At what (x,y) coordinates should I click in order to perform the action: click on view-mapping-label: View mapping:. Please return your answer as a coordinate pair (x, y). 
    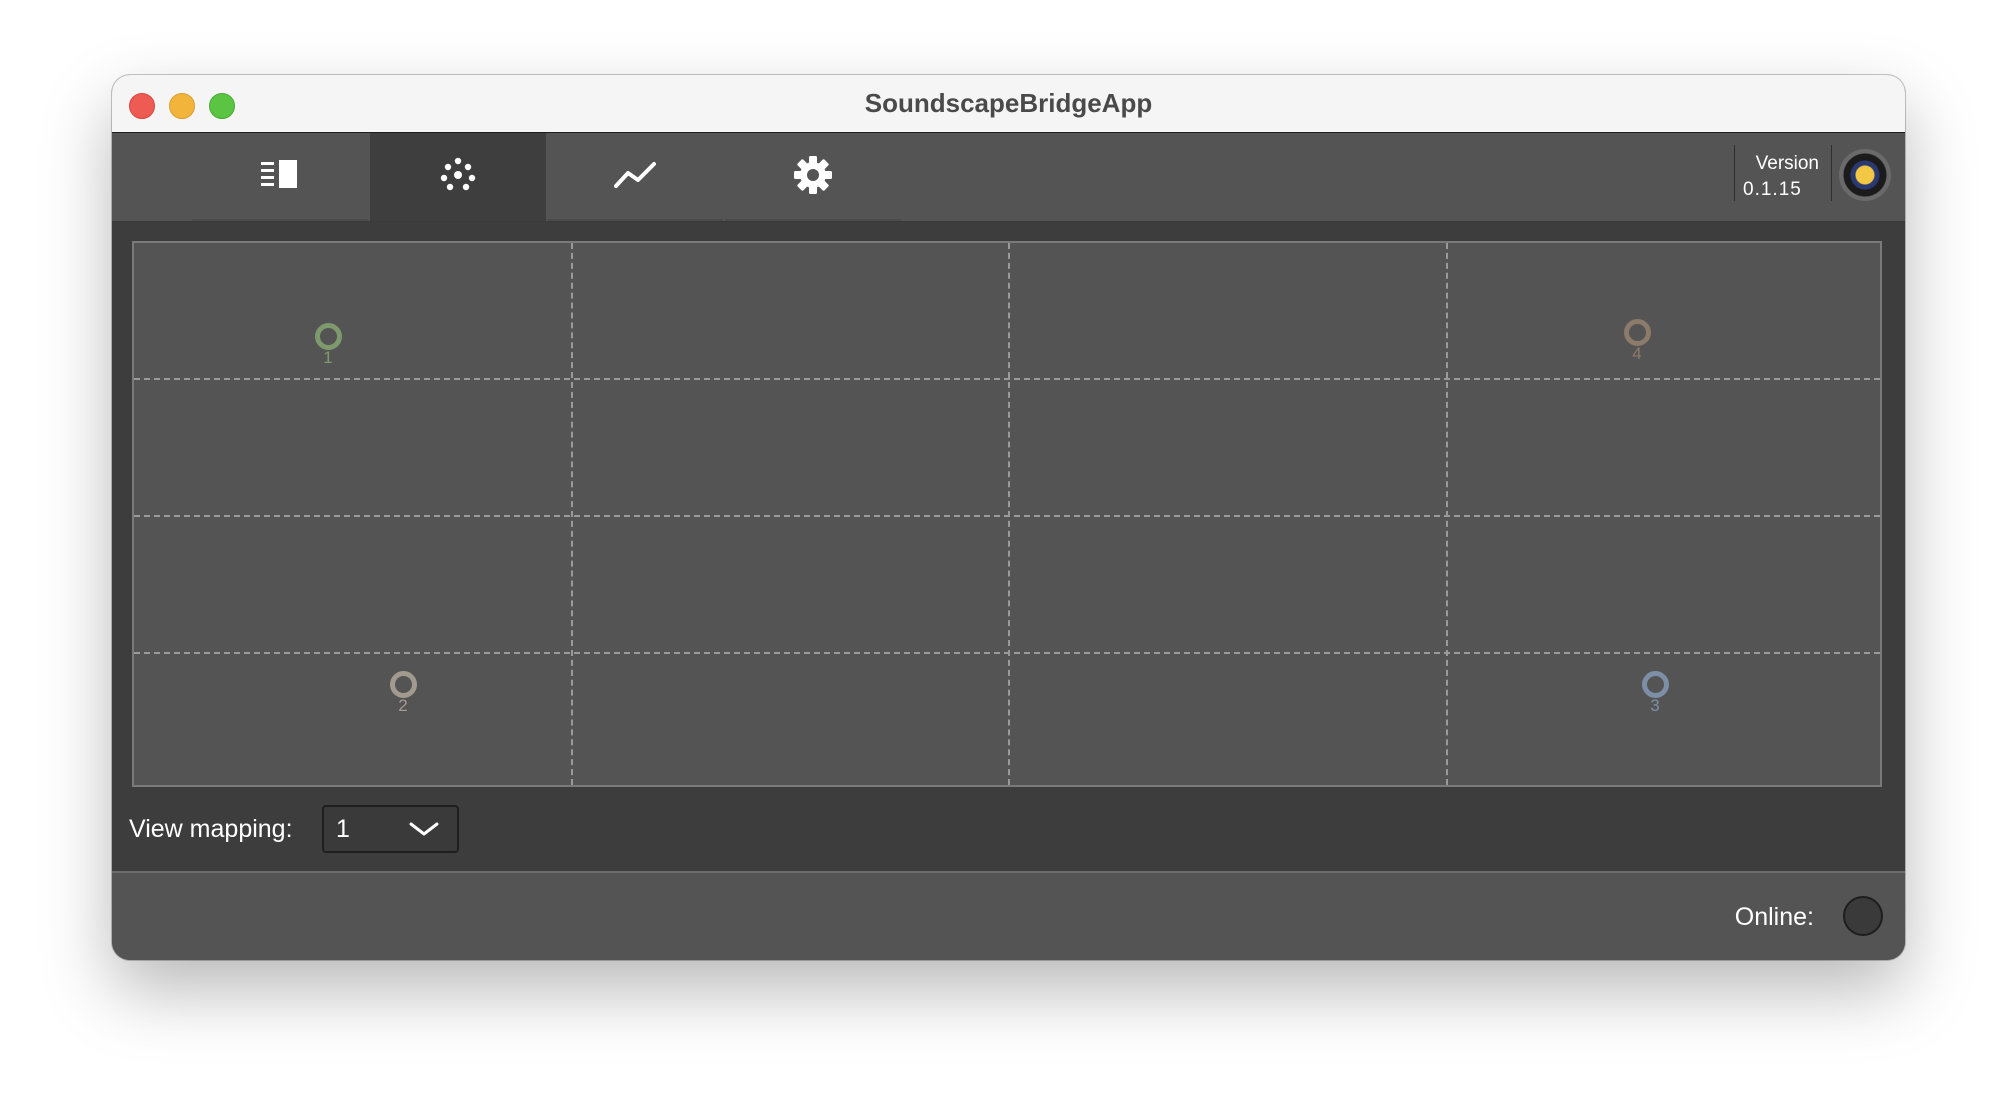
    Looking at the image, I should click on (211, 829).